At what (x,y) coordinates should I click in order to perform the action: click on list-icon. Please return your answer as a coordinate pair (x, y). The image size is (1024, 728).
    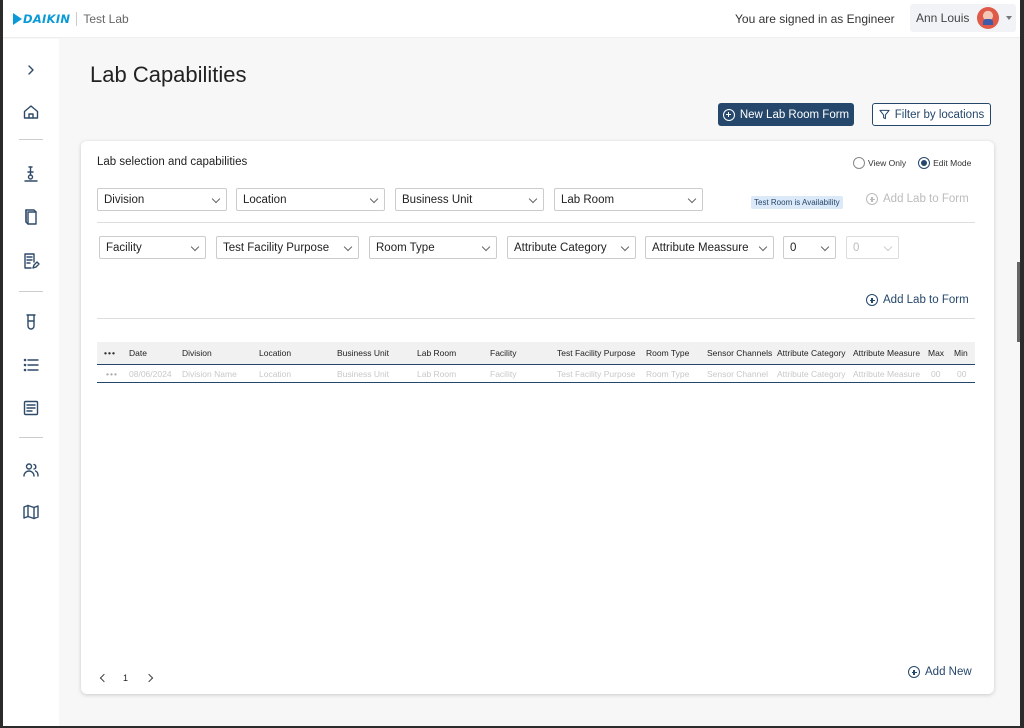
    Looking at the image, I should click on (31, 365).